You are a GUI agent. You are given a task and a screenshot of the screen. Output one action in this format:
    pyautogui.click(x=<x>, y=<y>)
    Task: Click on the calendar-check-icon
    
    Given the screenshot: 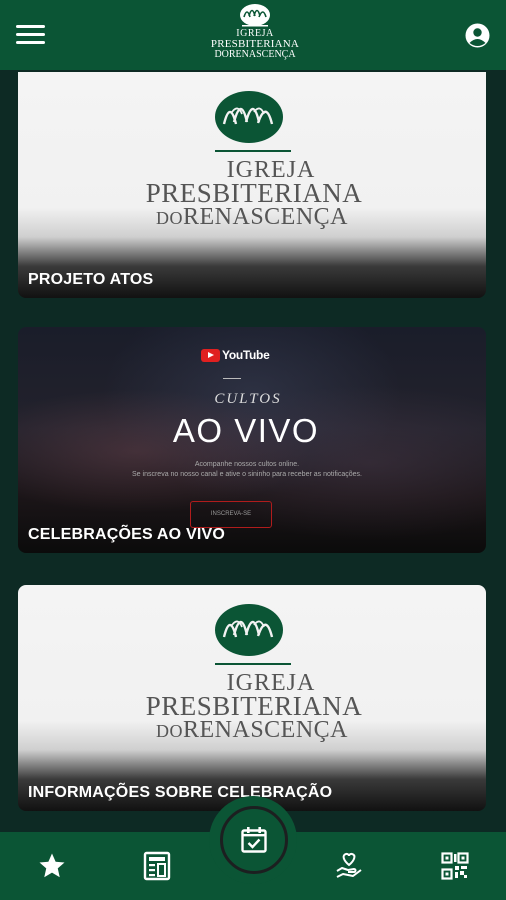 What is the action you would take?
    pyautogui.click(x=254, y=840)
    